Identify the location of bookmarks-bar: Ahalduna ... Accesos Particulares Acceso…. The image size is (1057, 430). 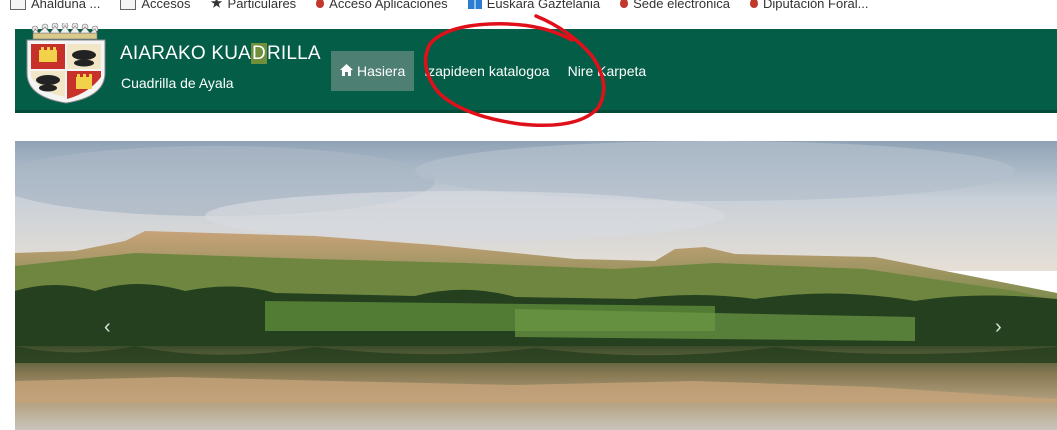
(528, 7).